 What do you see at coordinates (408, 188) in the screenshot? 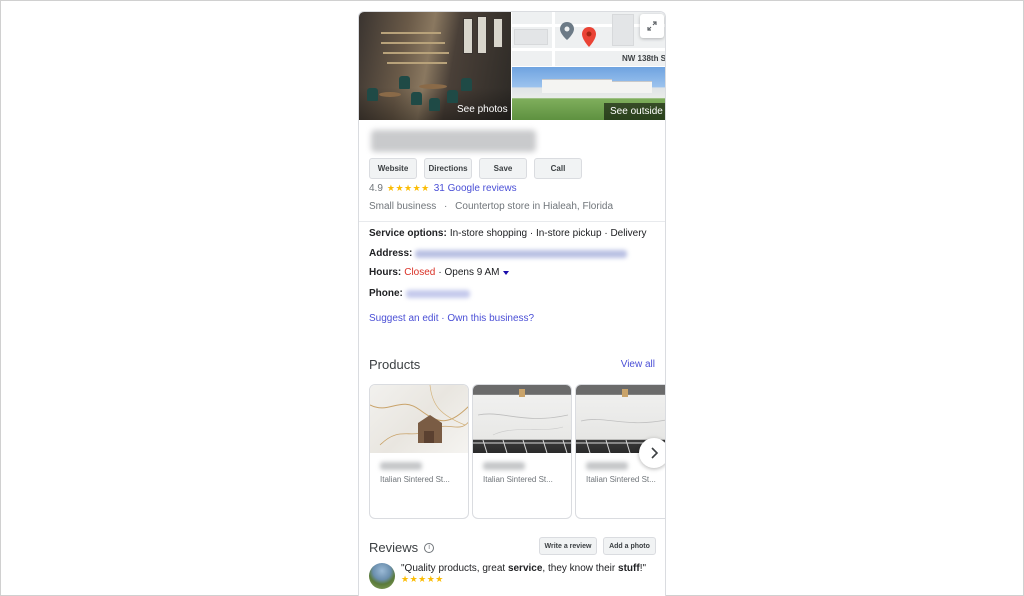
I see `rating-stars-icon: ★★★★★` at bounding box center [408, 188].